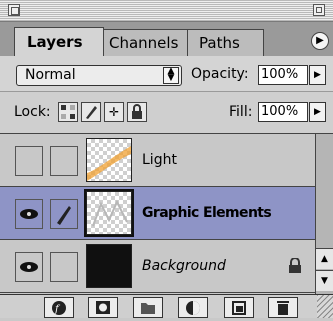  Describe the element at coordinates (283, 307) in the screenshot. I see `trash-icon` at that location.